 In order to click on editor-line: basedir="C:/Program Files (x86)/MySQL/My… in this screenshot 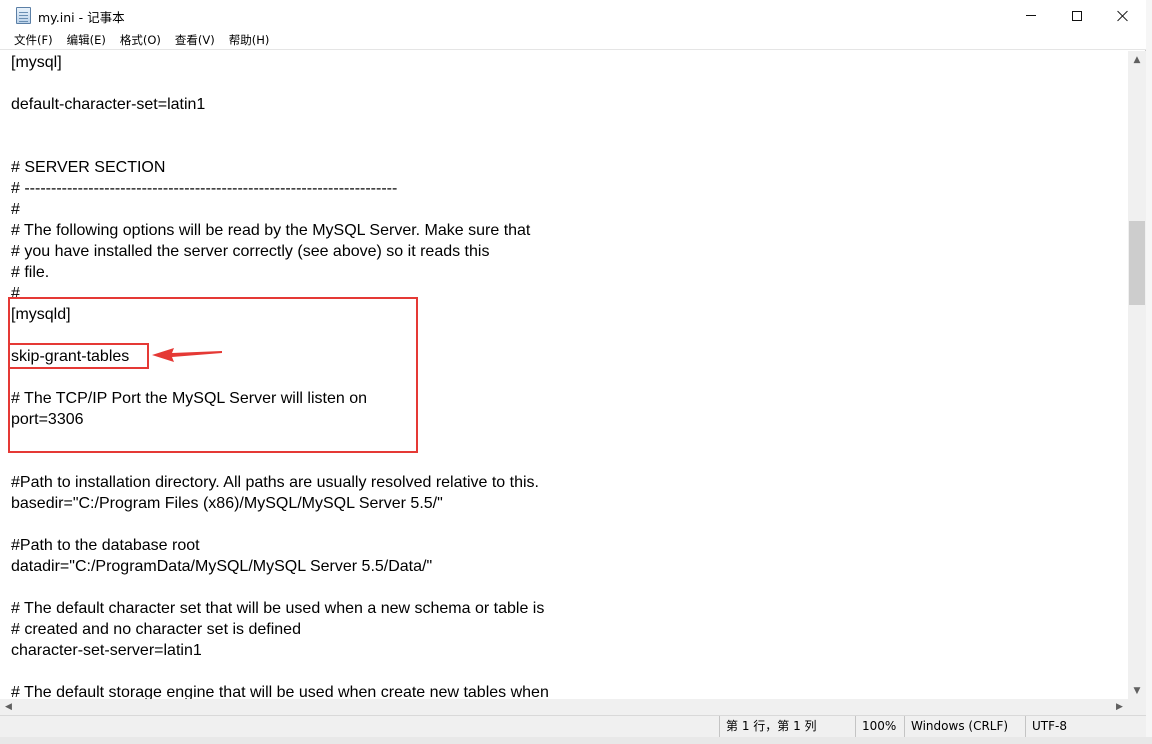, I will do `click(227, 503)`.